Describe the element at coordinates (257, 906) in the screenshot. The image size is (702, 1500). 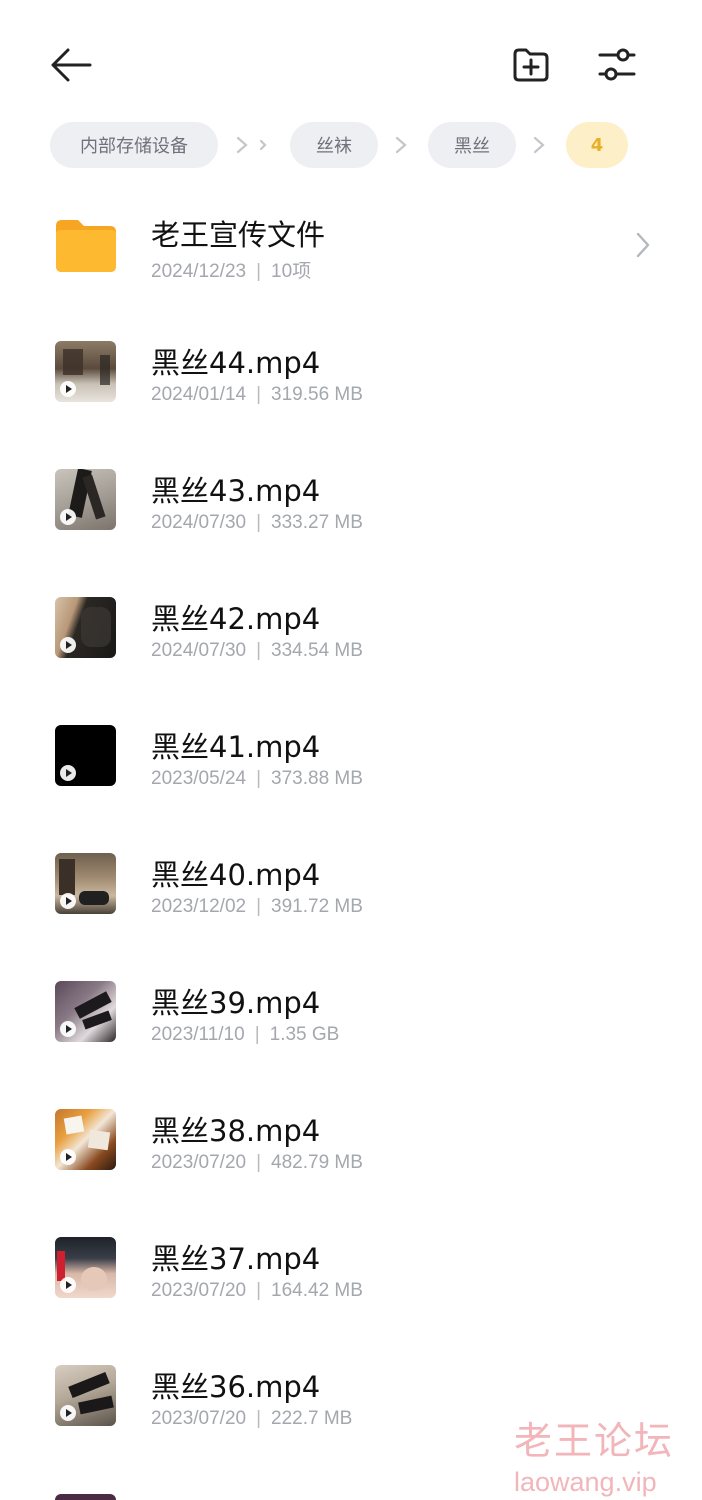
I see `file-meta: 2023/12/02 | 391.72 MB` at that location.